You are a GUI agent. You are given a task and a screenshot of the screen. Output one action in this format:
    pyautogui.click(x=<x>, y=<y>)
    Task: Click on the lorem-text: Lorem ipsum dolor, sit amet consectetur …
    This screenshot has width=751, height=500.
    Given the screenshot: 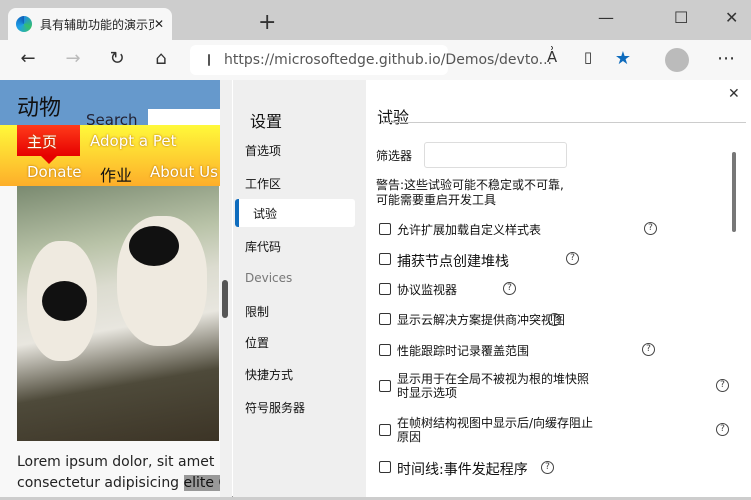 What is the action you would take?
    pyautogui.click(x=124, y=473)
    